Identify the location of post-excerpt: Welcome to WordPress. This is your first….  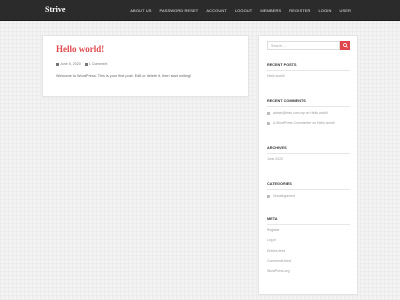
(124, 76).